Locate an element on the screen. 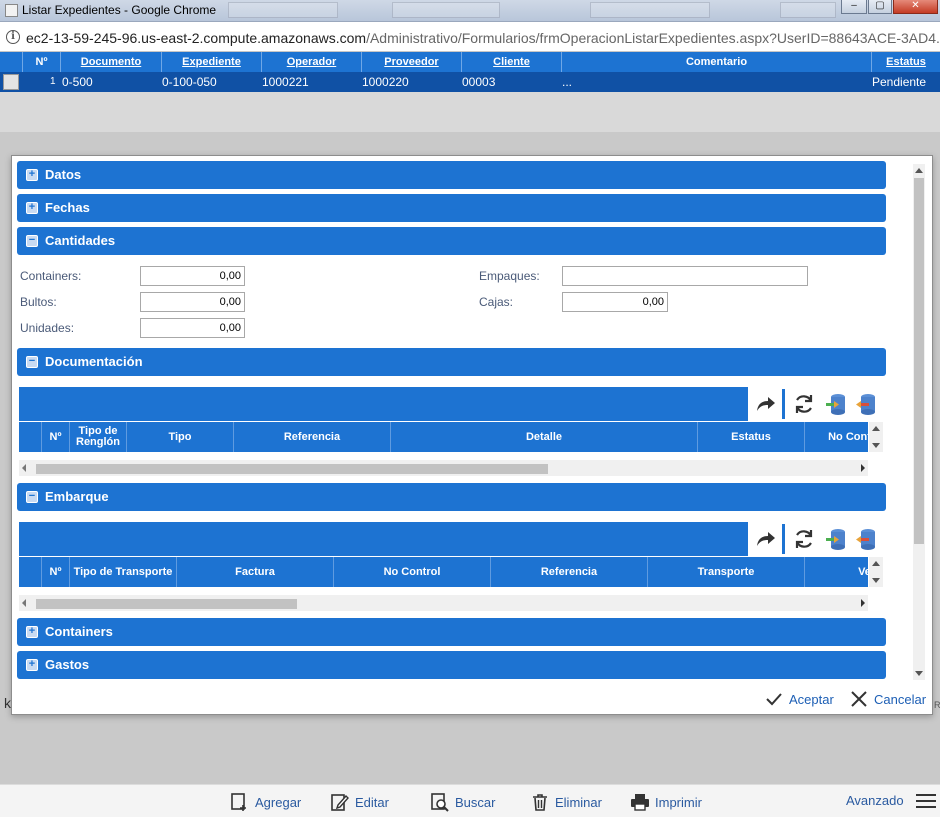  header-comentario: Comentario is located at coordinates (716, 62).